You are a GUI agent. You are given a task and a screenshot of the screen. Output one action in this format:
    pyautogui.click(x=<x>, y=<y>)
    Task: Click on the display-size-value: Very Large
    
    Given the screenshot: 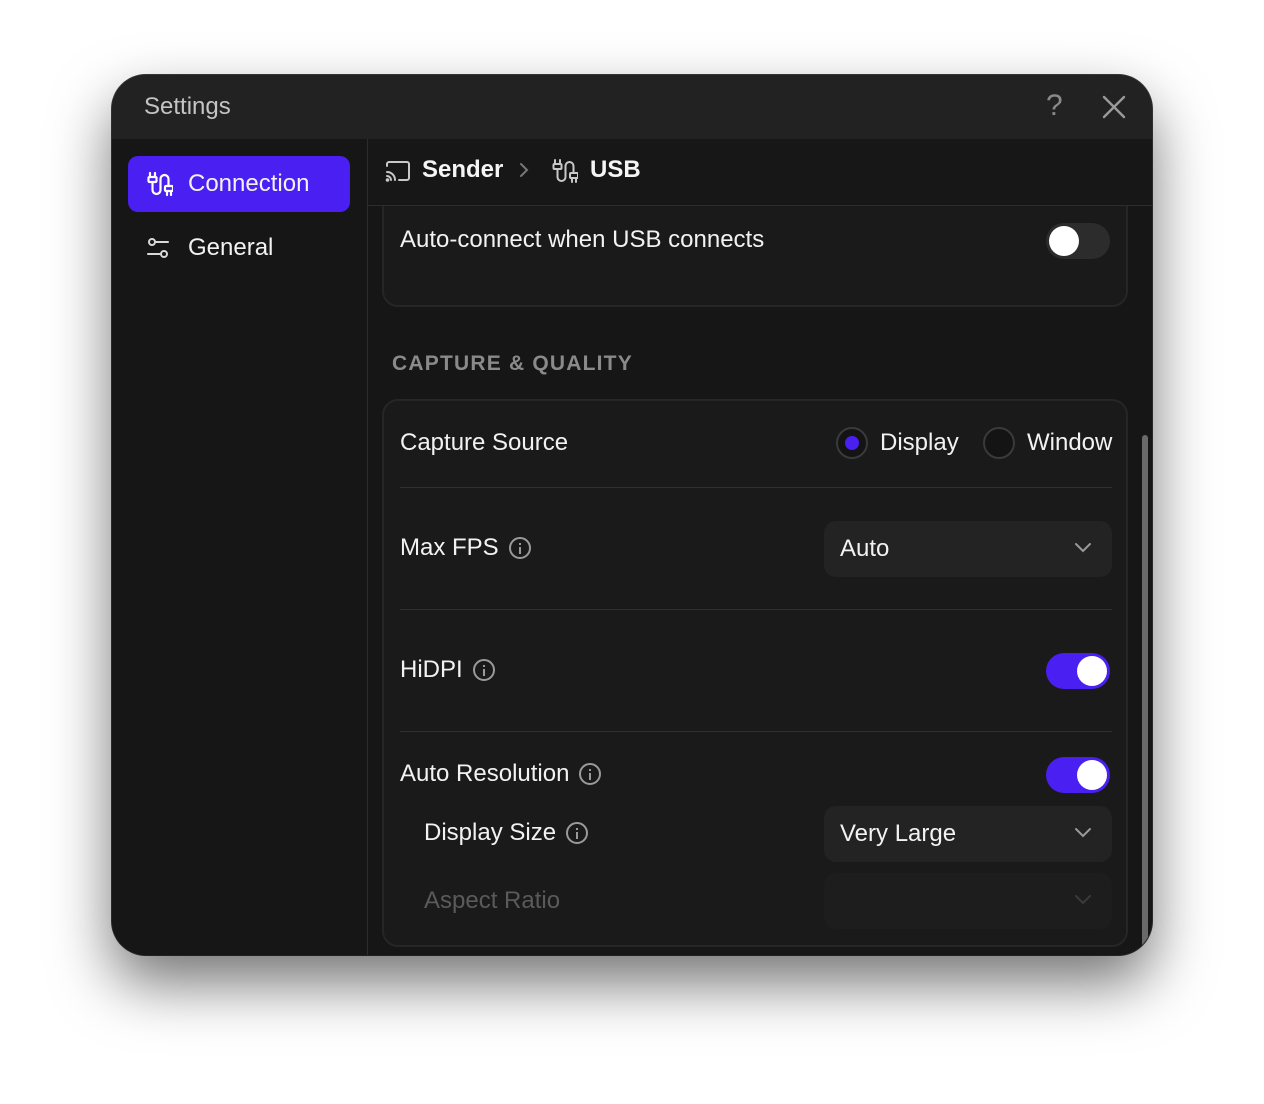 What is the action you would take?
    pyautogui.click(x=898, y=833)
    